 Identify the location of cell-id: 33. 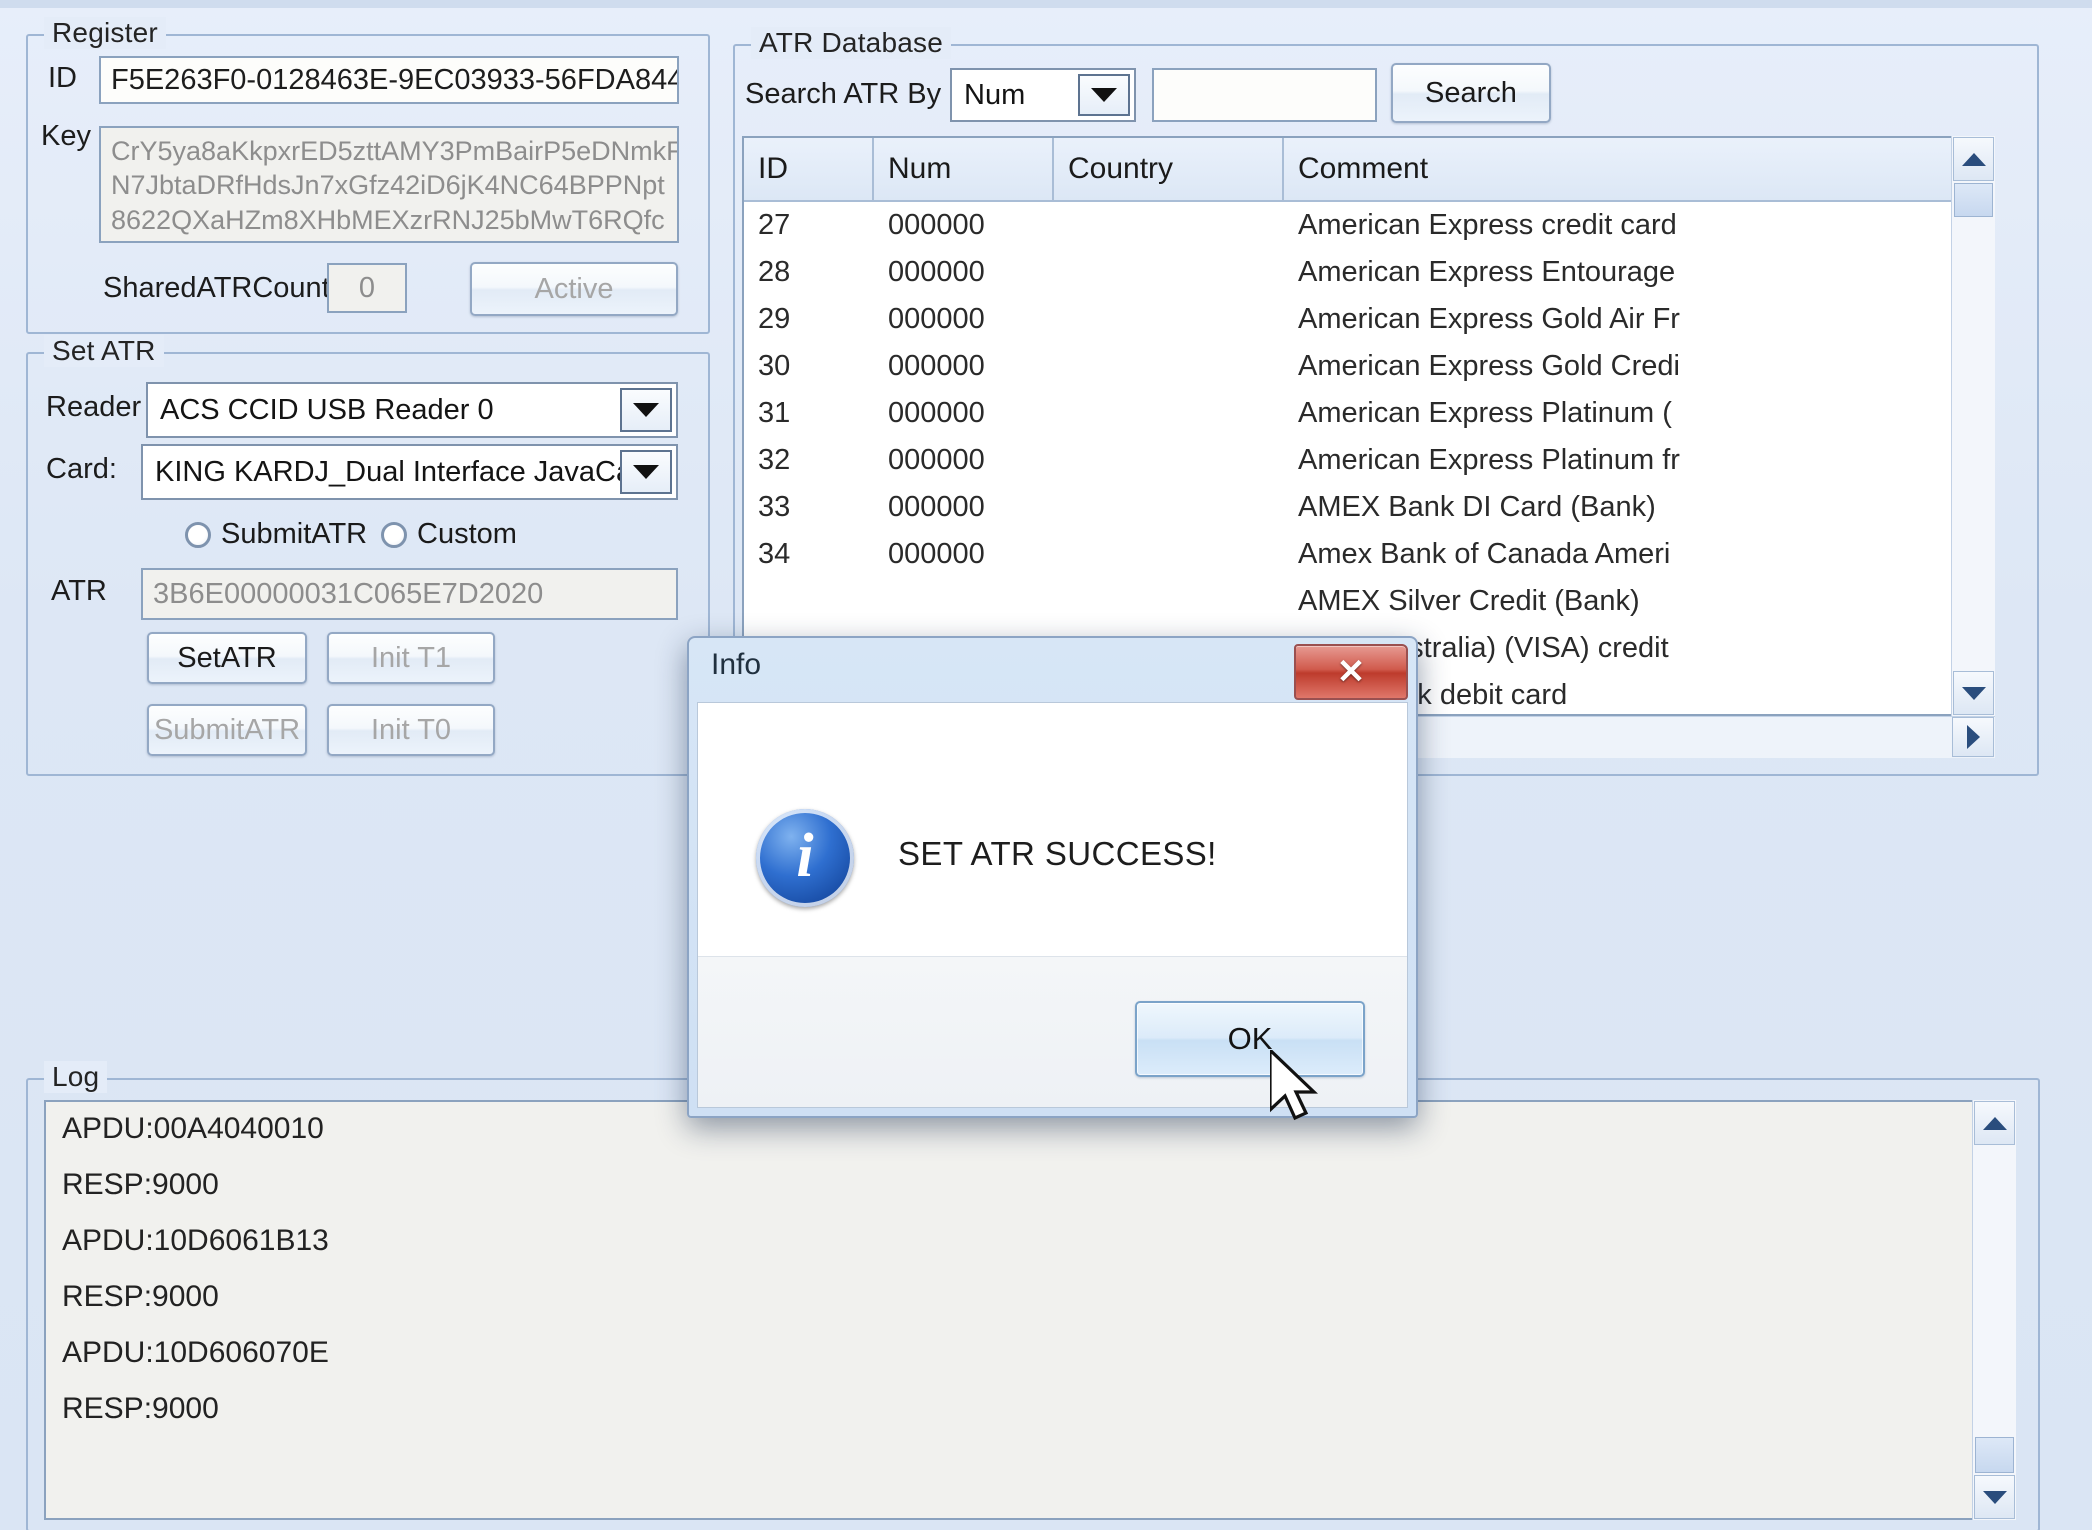
(774, 507).